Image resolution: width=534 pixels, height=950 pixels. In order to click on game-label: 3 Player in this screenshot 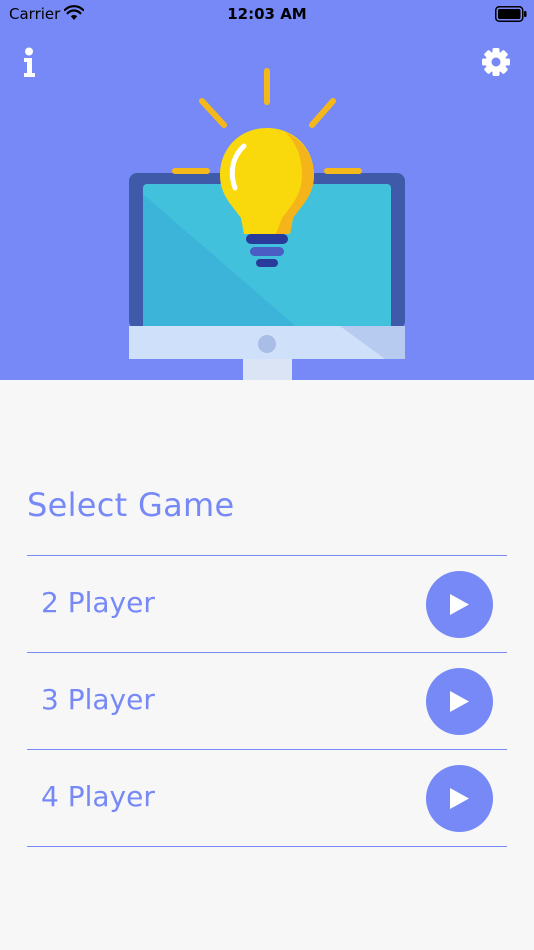, I will do `click(98, 699)`.